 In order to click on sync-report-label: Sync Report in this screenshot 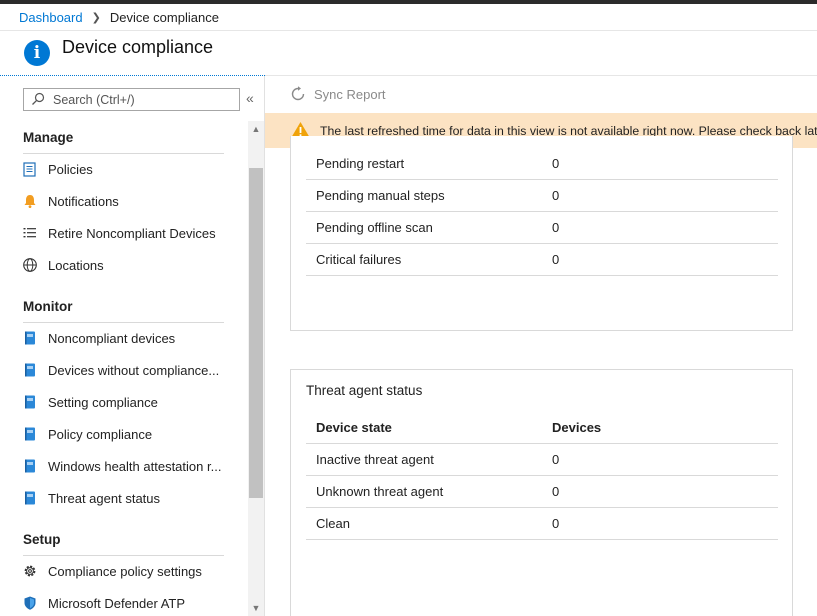, I will do `click(350, 94)`.